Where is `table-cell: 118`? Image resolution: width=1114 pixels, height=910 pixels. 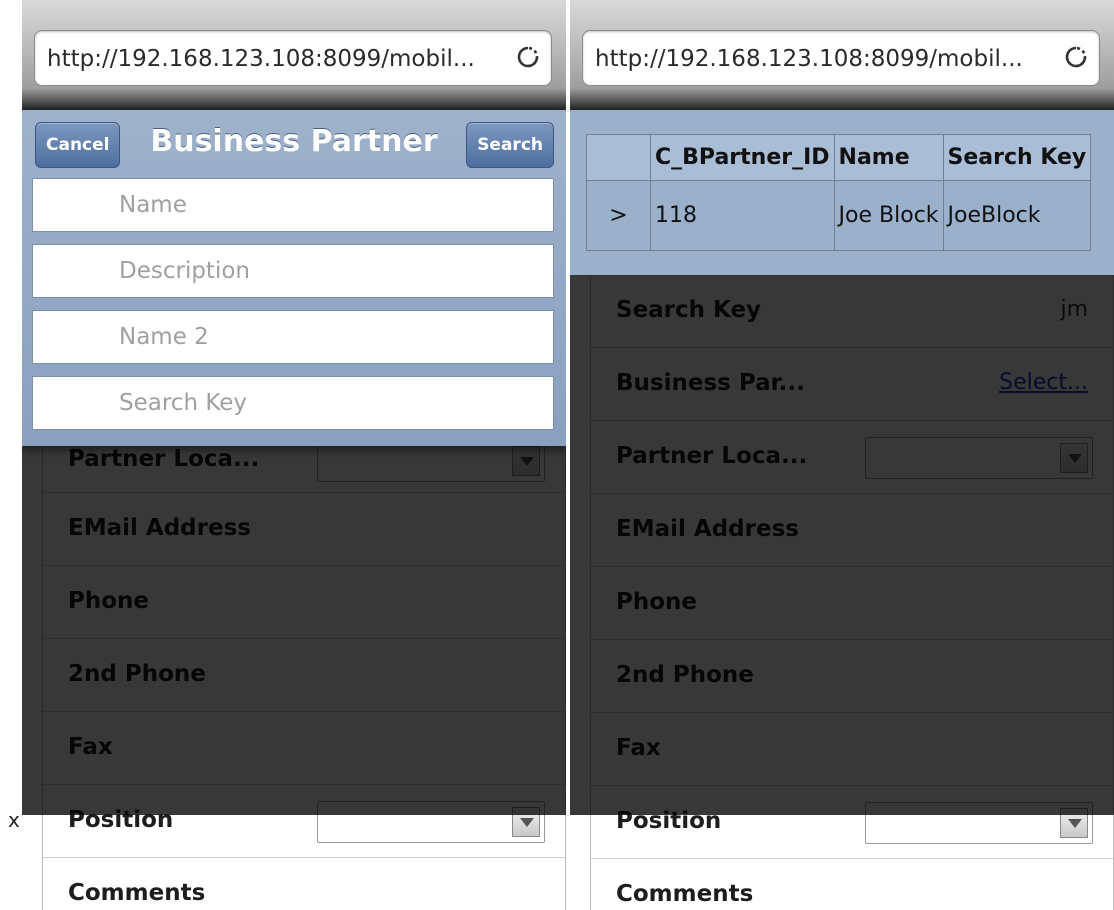
table-cell: 118 is located at coordinates (742, 215).